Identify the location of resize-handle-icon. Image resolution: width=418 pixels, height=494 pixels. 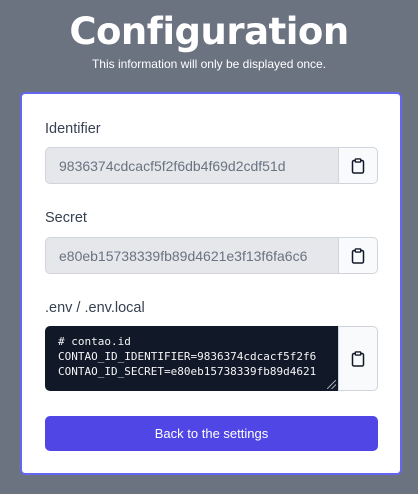
(331, 384).